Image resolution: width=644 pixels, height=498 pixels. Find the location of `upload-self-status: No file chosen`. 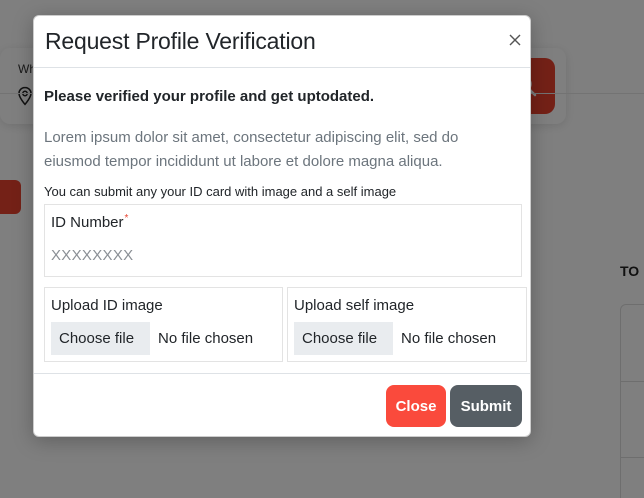

upload-self-status: No file chosen is located at coordinates (449, 338).